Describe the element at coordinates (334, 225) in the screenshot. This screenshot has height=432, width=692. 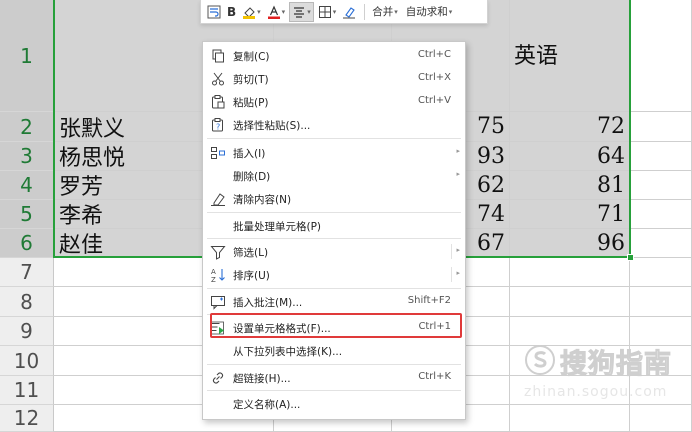
I see `menu-item-batch: 批量处理单元格(P)` at that location.